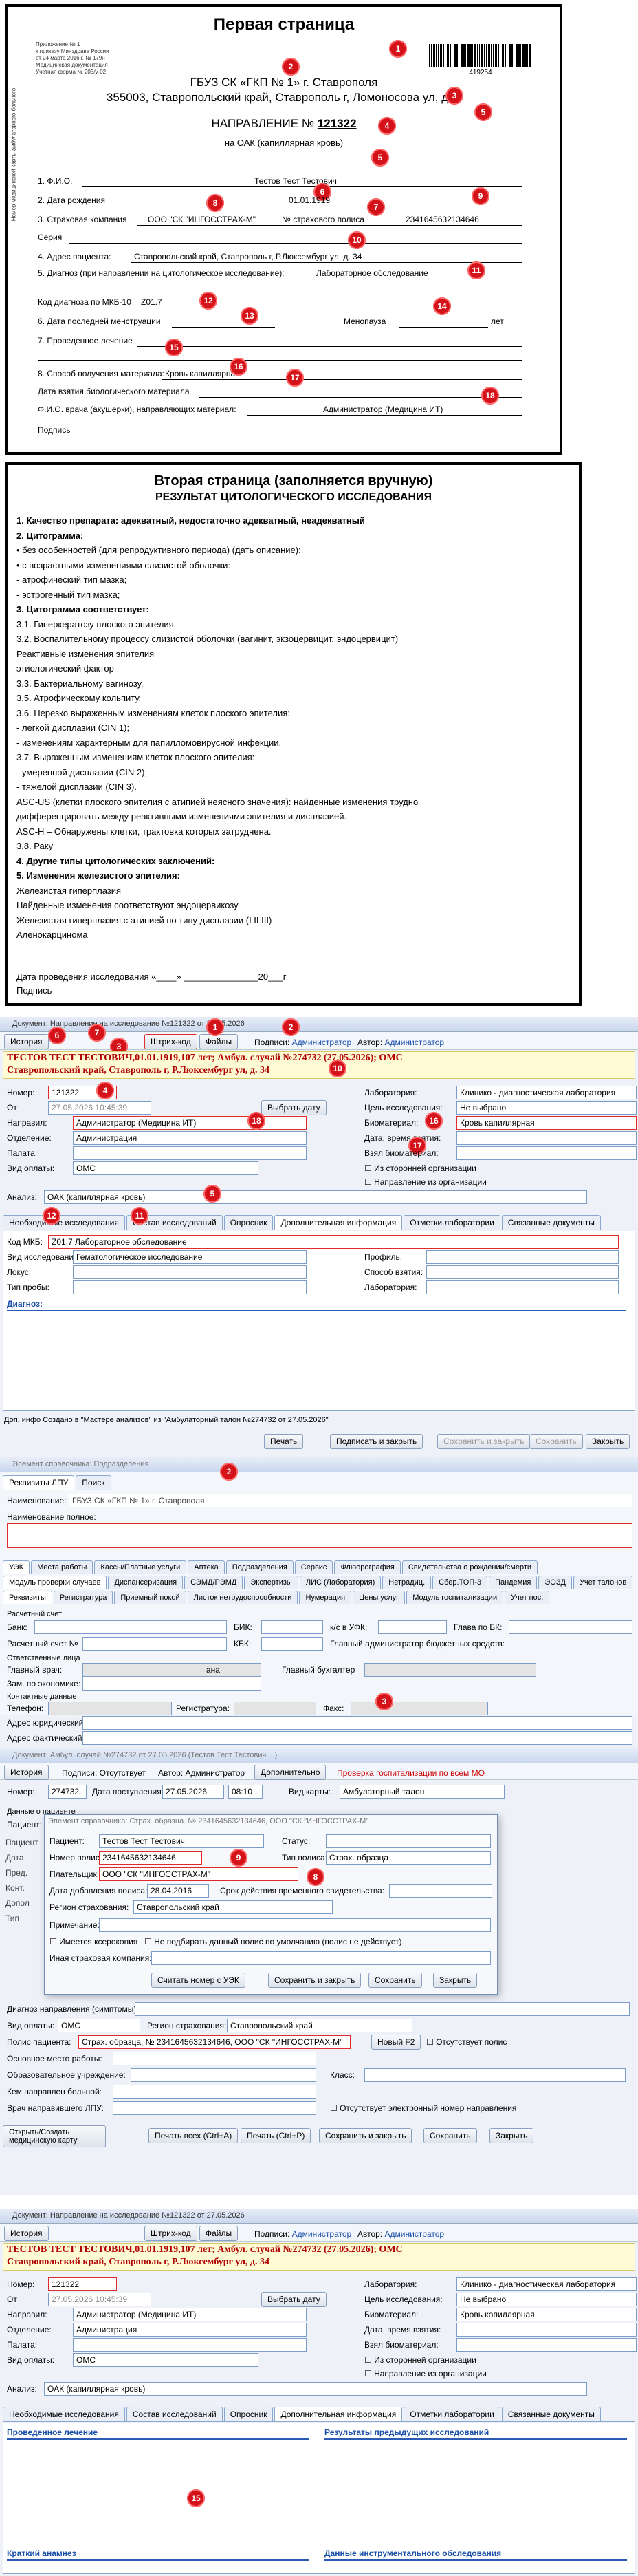 This screenshot has width=638, height=2576. Describe the element at coordinates (242, 1597) in the screenshot. I see `lower-tab: Листок нетрудоспособности` at that location.